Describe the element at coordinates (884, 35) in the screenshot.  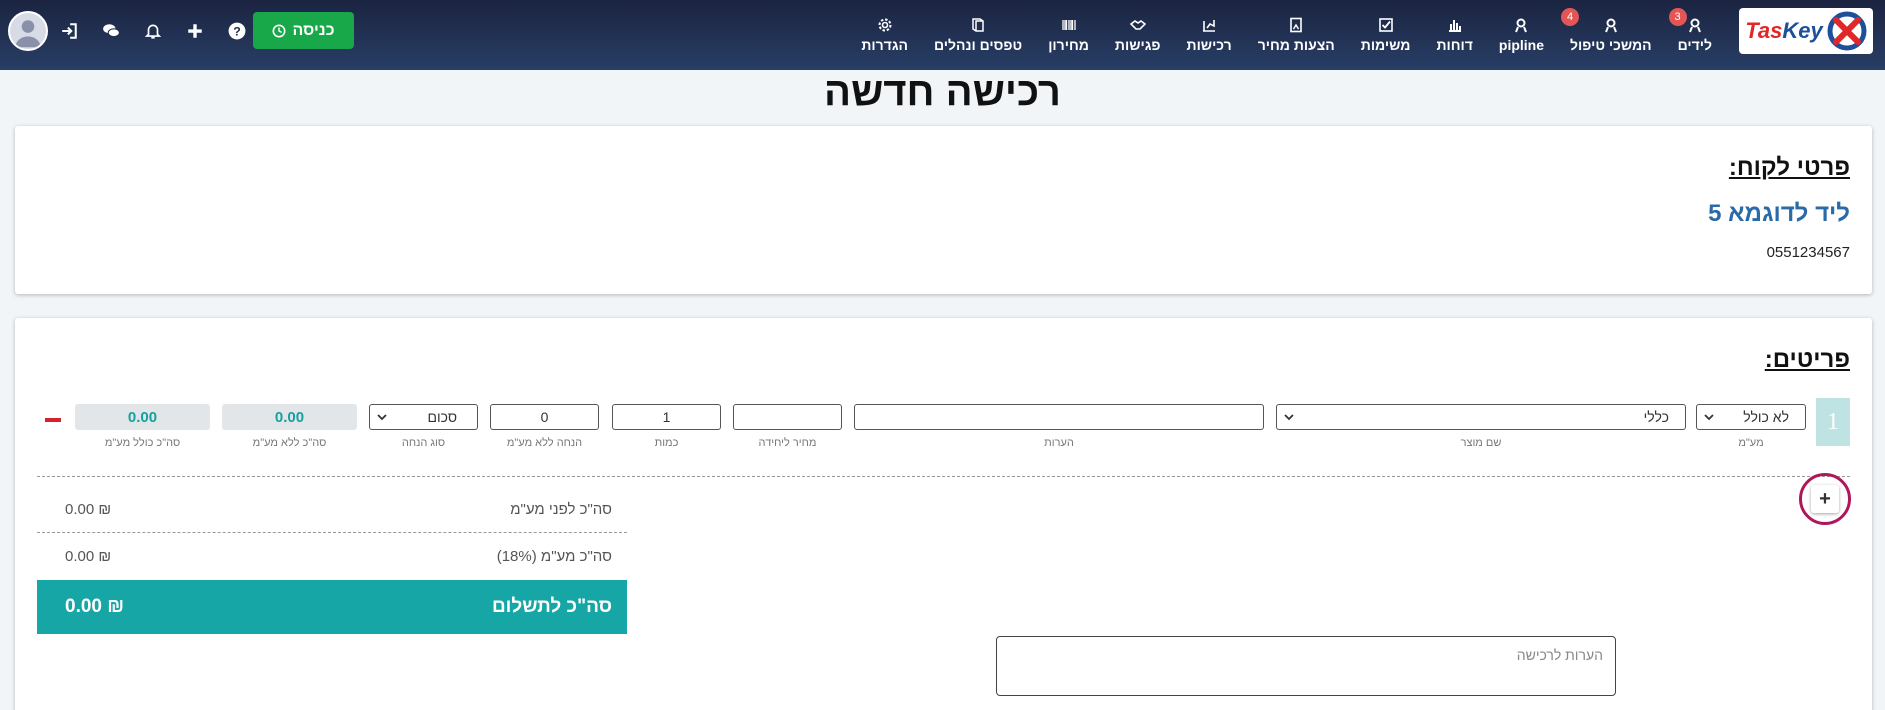
I see `nav-item-settings: הגדרות` at that location.